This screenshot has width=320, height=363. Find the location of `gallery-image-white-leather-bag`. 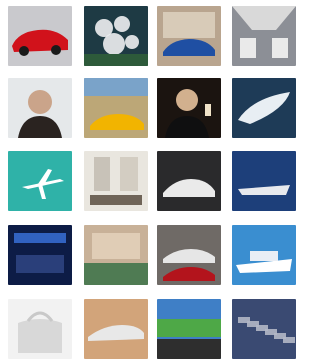

gallery-image-white-leather-bag is located at coordinates (40, 329).